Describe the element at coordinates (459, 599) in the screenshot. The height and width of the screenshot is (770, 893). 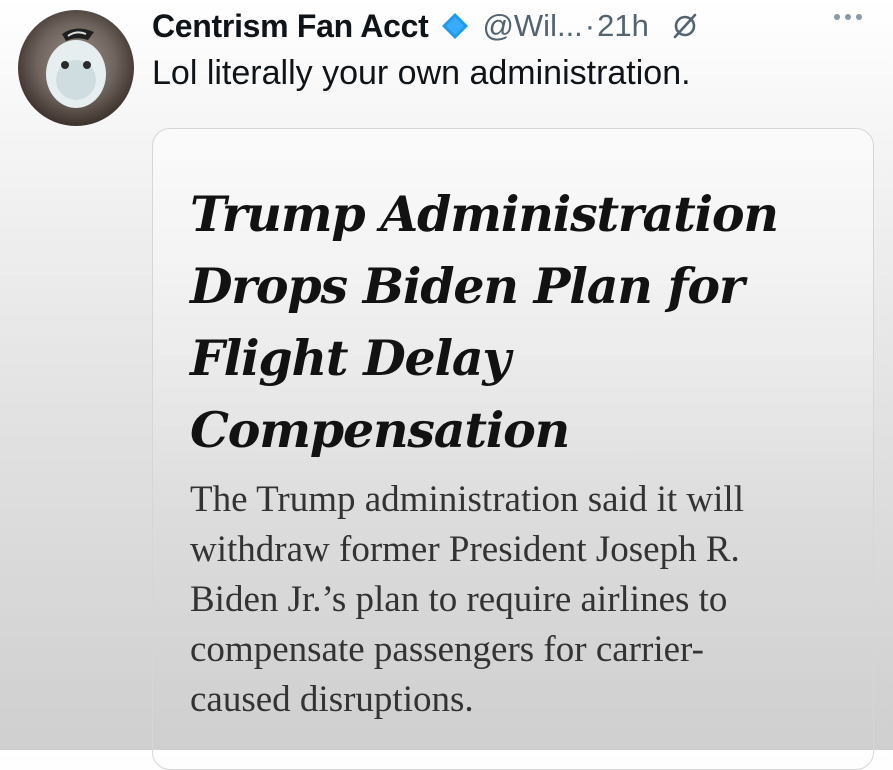
I see `summary-line: Biden Jr.’s plan to require airlines to` at that location.